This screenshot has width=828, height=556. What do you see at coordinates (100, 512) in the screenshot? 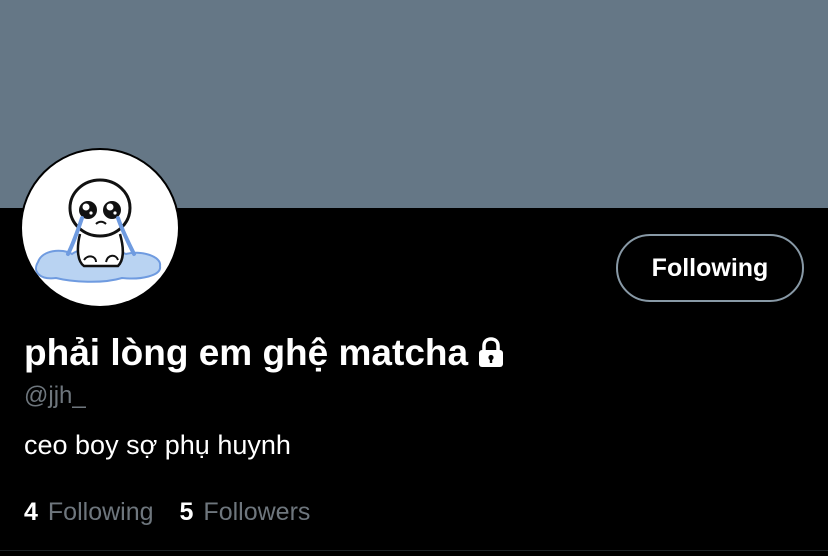
I see `following-label: Following` at bounding box center [100, 512].